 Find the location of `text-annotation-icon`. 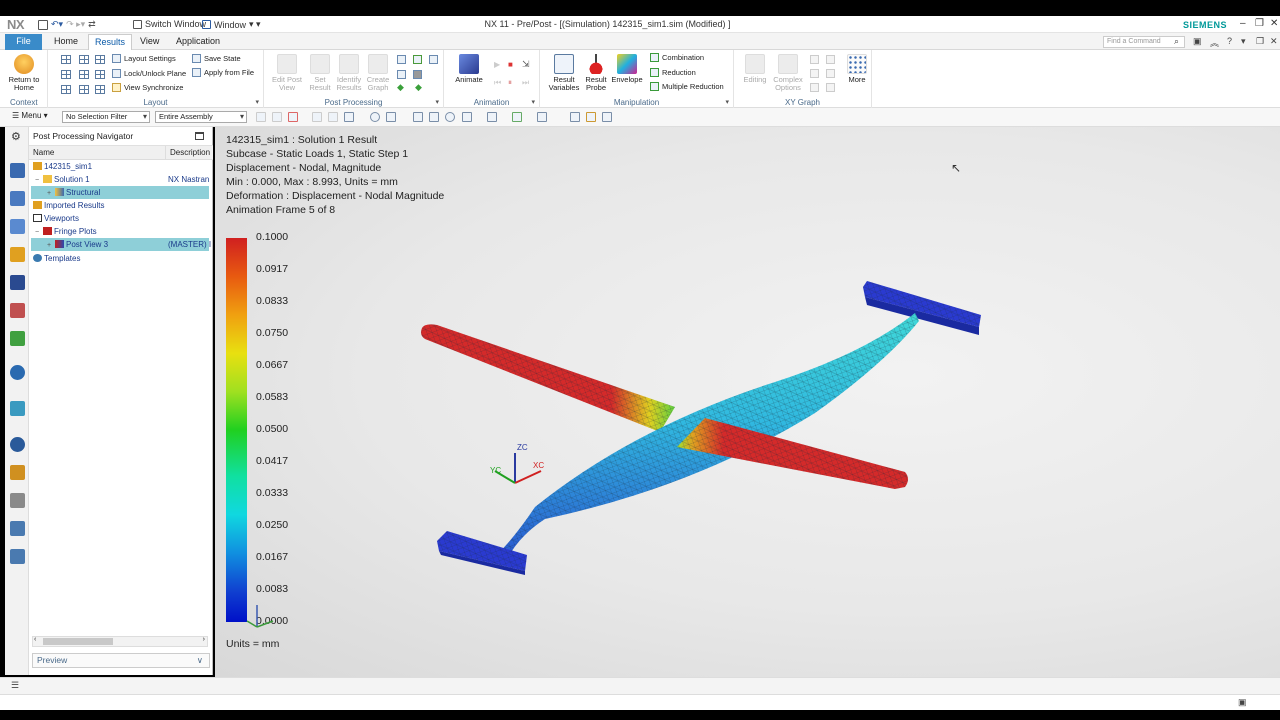

text-annotation-icon is located at coordinates (401, 59).